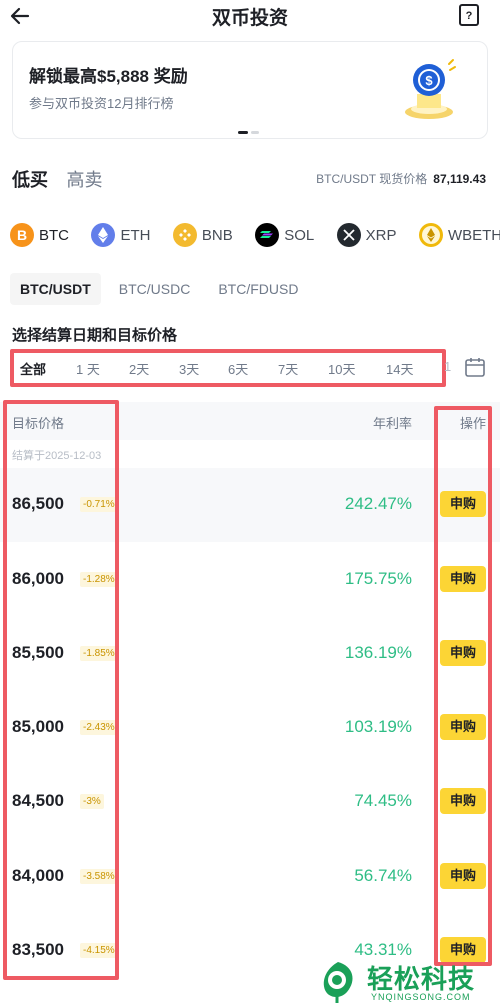  Describe the element at coordinates (99, 579) in the screenshot. I see `price-change-badge: -1.28%` at that location.